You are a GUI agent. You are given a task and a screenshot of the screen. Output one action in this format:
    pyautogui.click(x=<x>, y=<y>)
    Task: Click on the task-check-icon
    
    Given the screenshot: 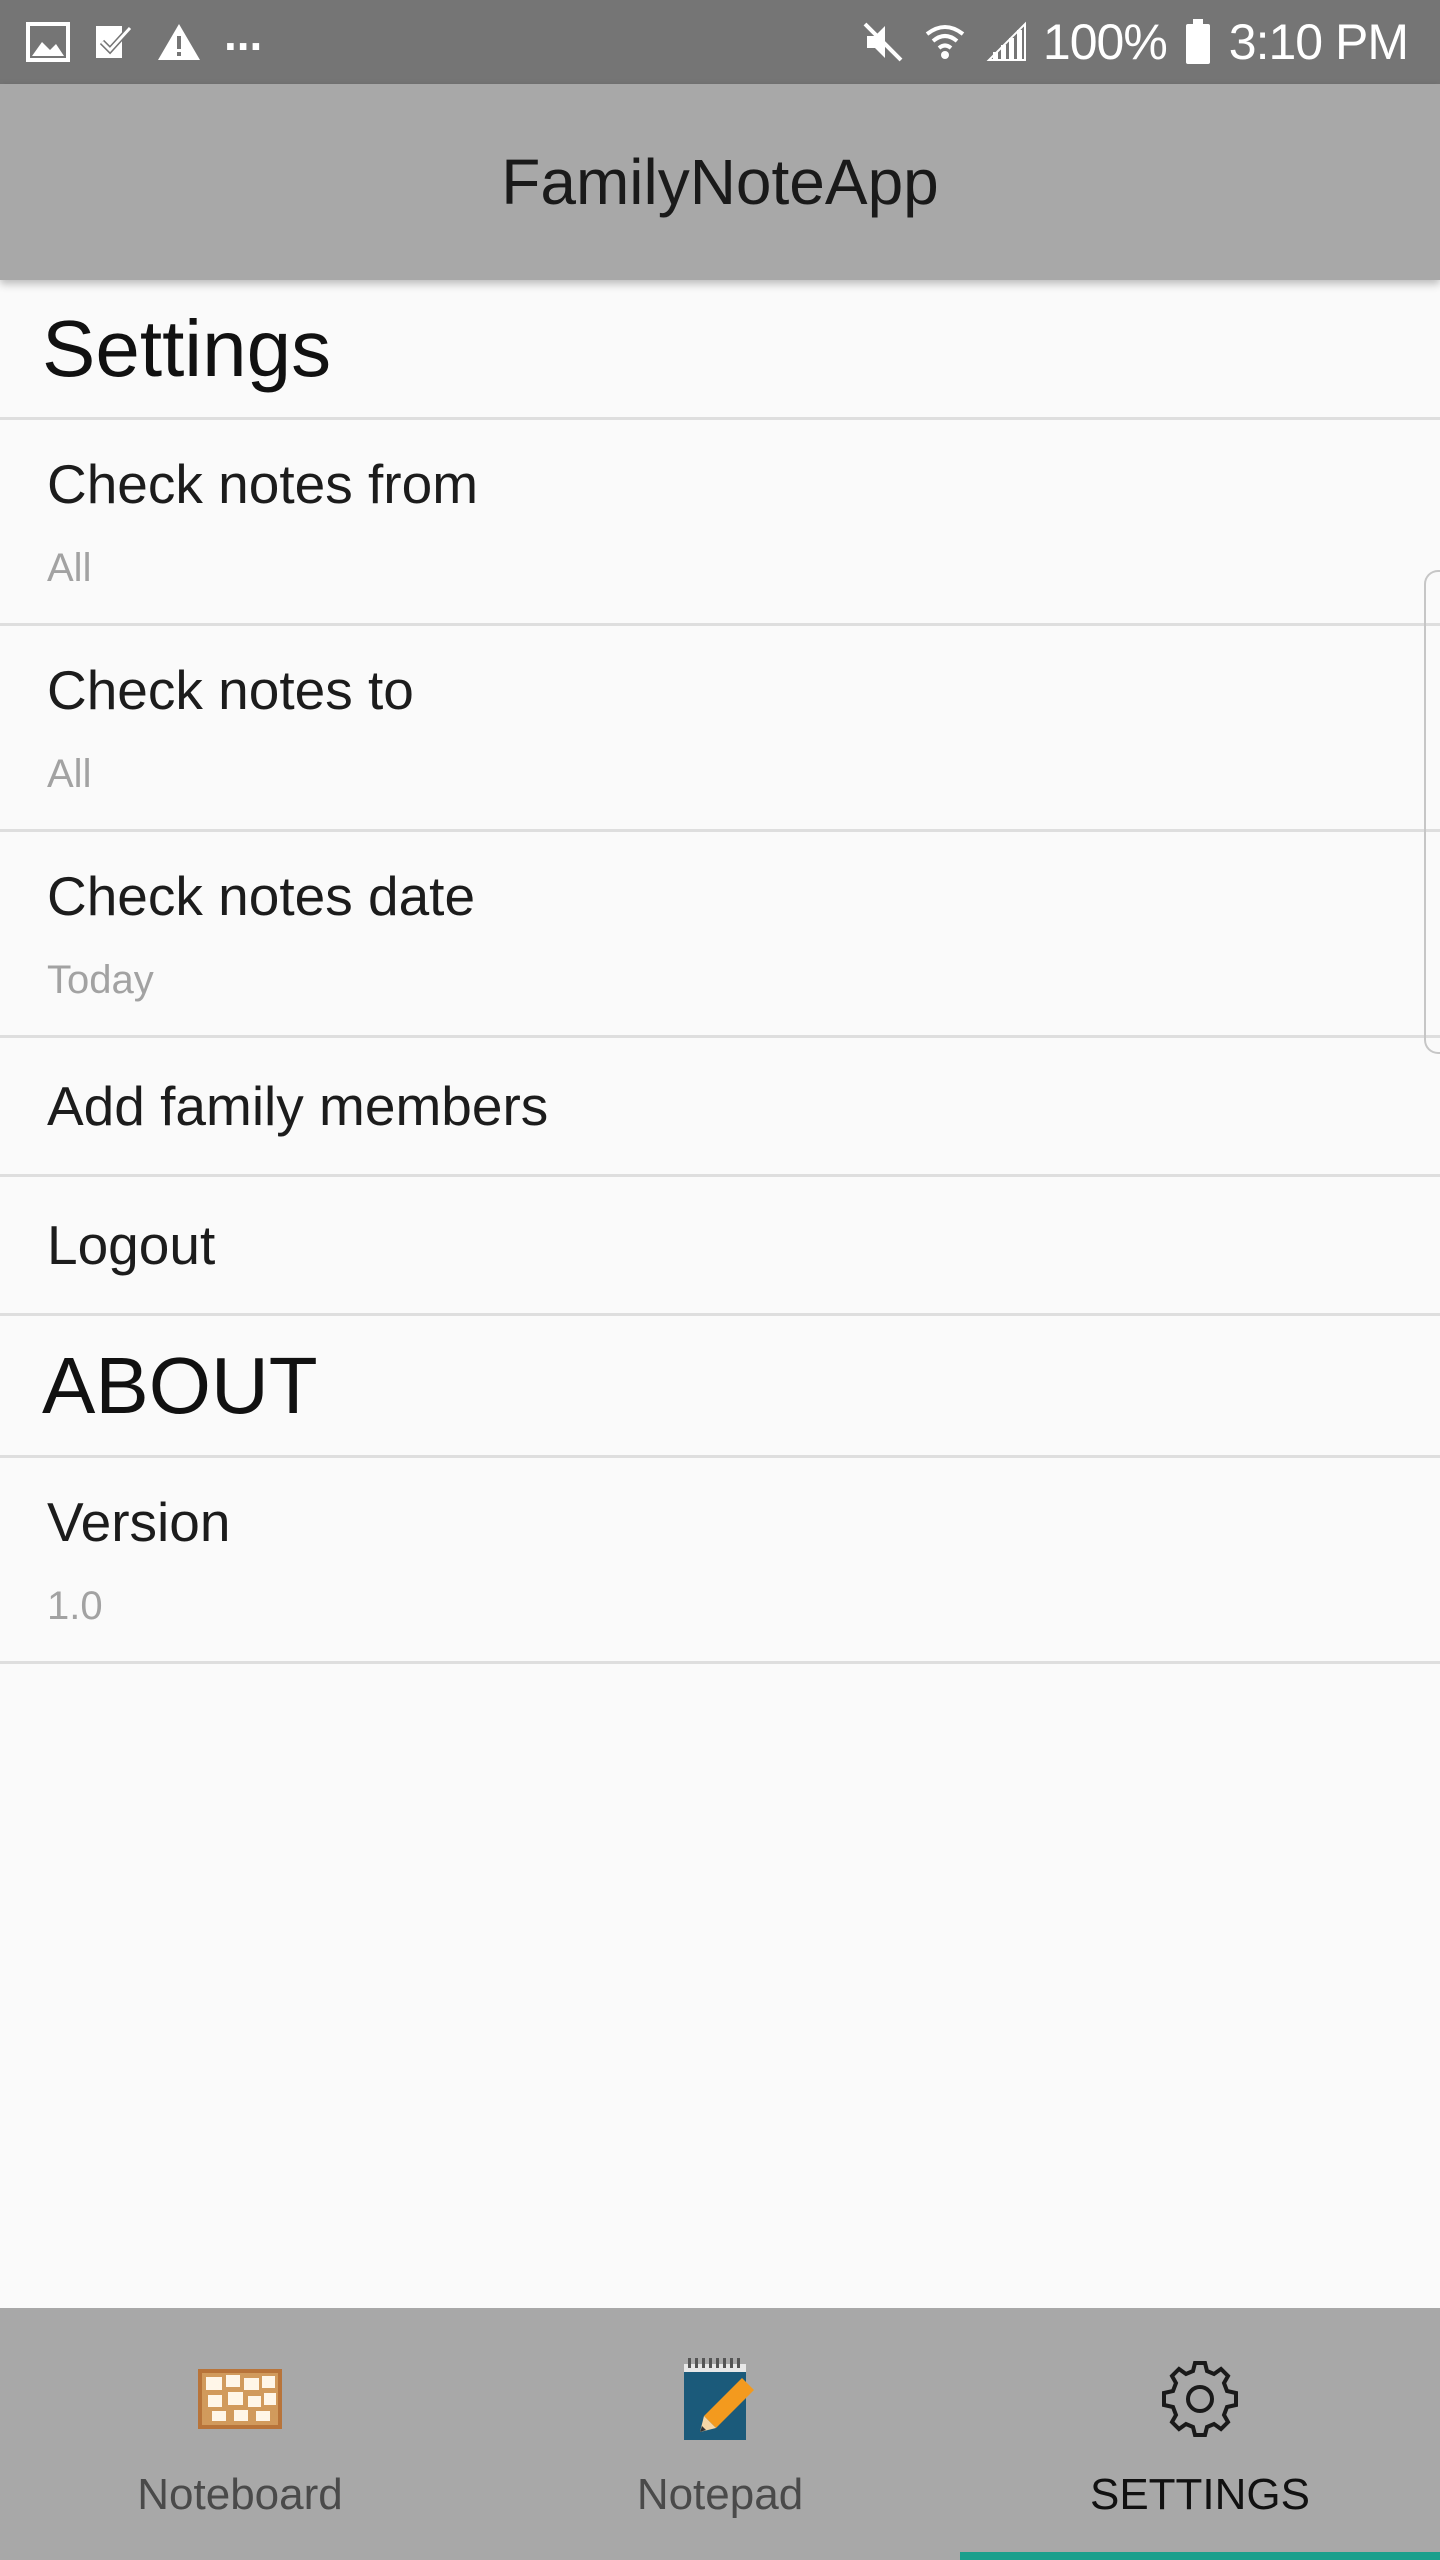 What is the action you would take?
    pyautogui.click(x=113, y=42)
    